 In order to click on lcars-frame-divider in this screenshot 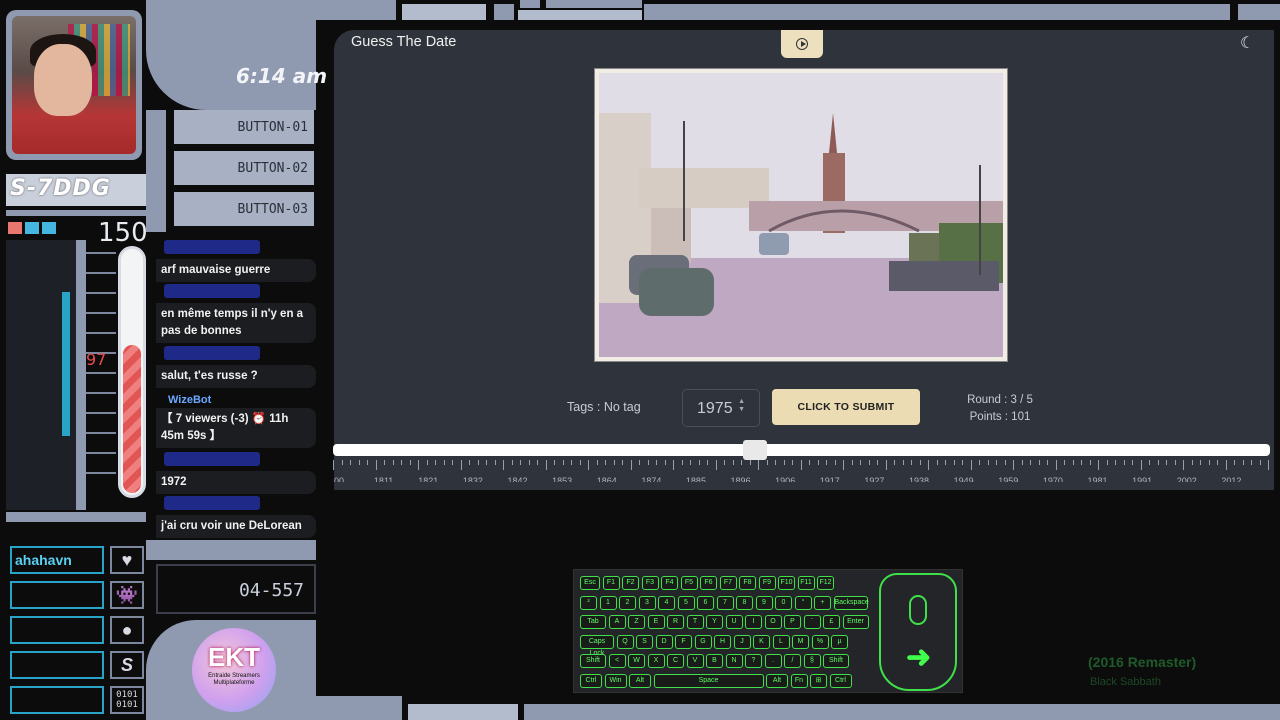, I will do `click(76, 213)`.